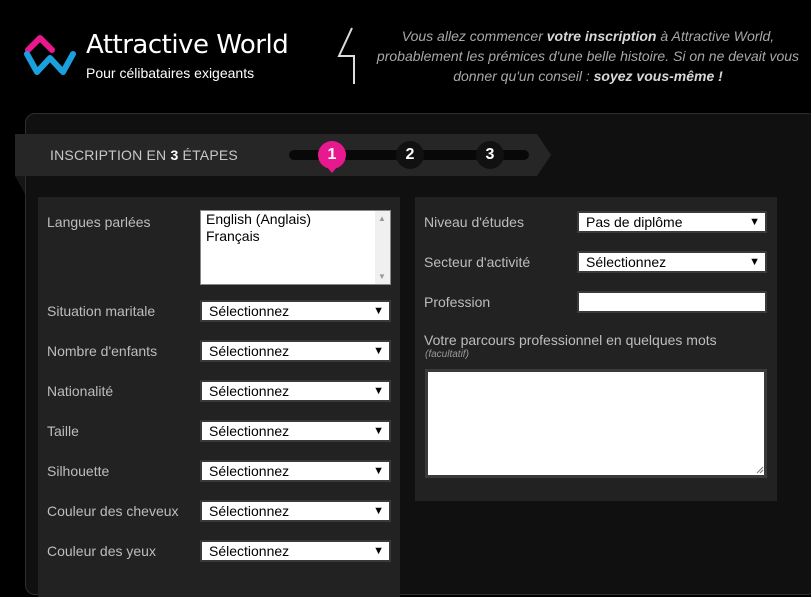 This screenshot has width=811, height=597. Describe the element at coordinates (382, 218) in the screenshot. I see `scroll-up-icon: ▲` at that location.